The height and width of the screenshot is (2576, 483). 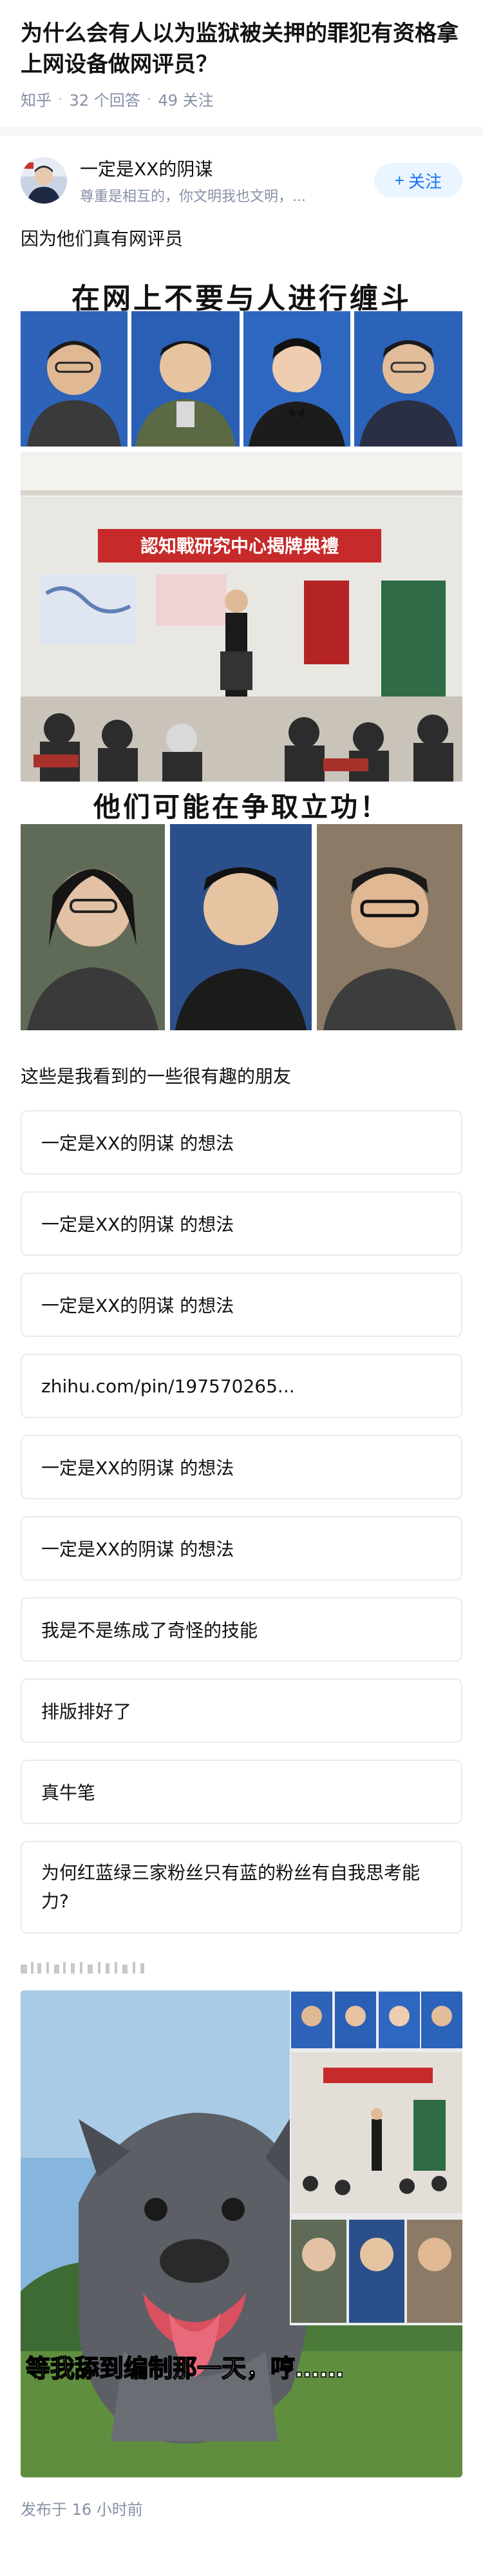 I want to click on author-row: 一定是XX的阴谋 尊重是相互的，你文明我也文明，... + 关注, so click(x=241, y=181).